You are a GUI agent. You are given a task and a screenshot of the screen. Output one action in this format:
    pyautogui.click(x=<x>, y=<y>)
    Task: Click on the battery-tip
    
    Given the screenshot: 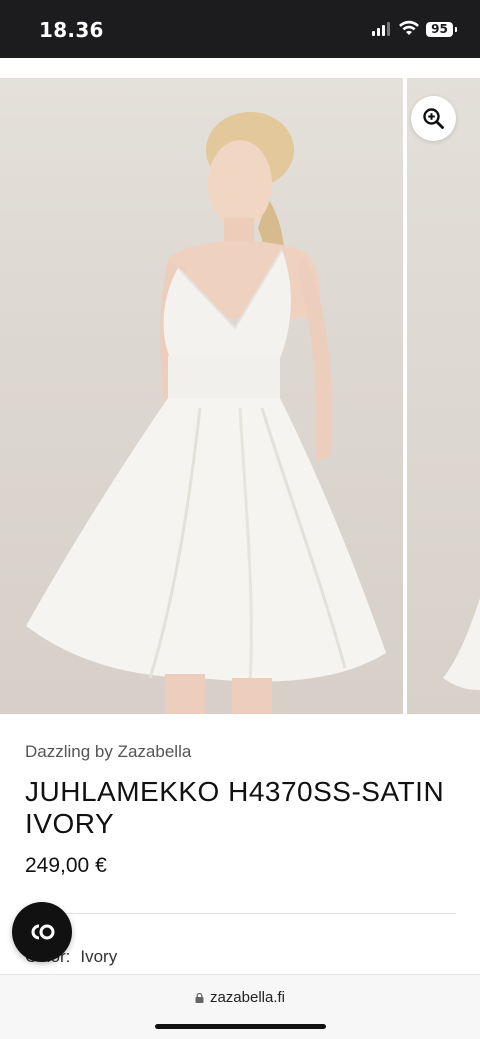 What is the action you would take?
    pyautogui.click(x=456, y=29)
    